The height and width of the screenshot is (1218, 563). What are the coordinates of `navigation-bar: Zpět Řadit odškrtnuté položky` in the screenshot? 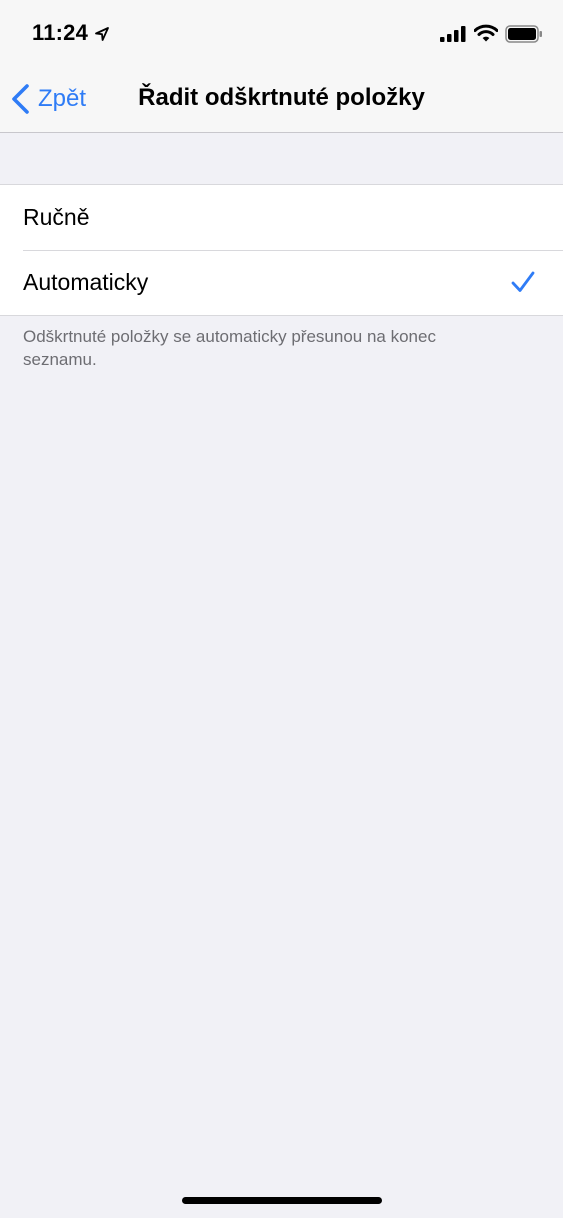 It's located at (281, 99).